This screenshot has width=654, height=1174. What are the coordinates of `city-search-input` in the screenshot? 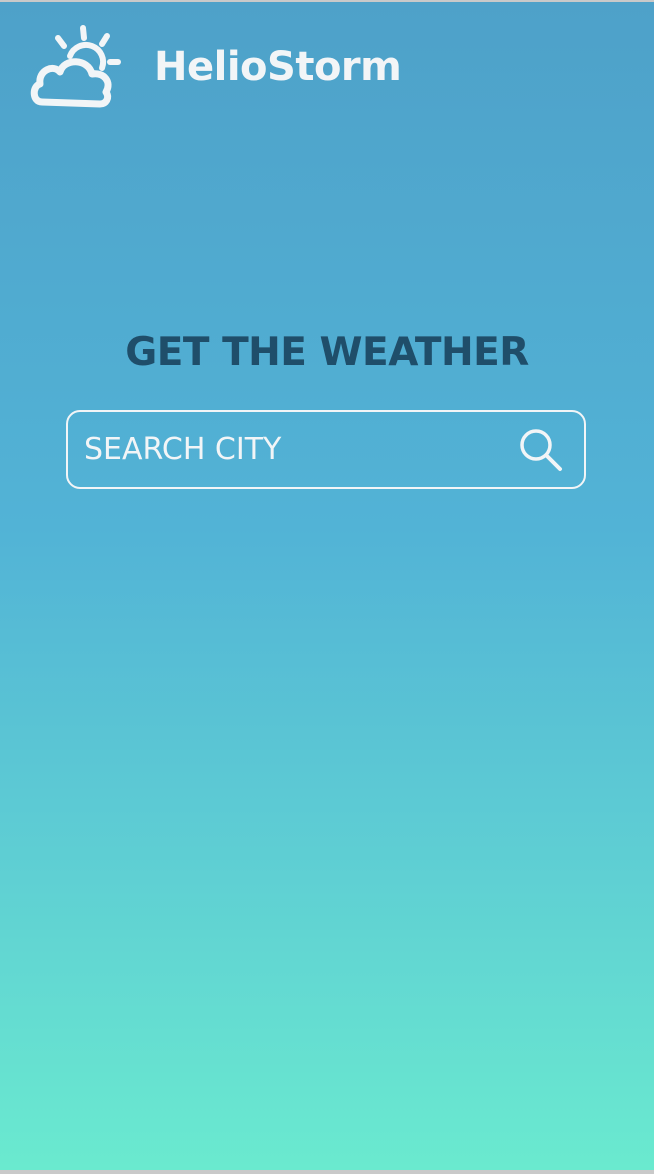 It's located at (287, 449).